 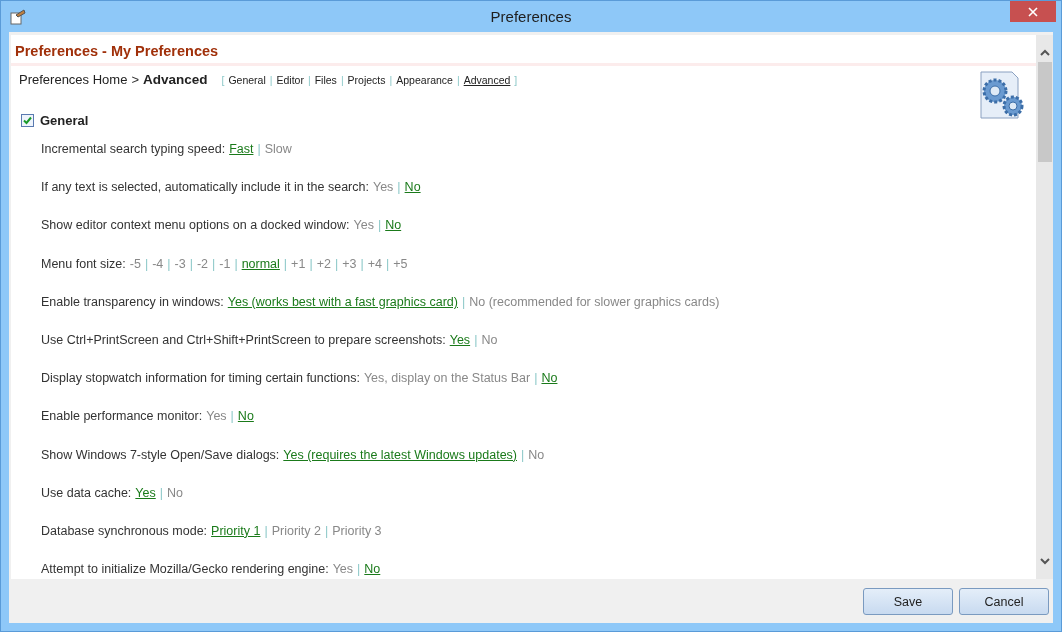 What do you see at coordinates (374, 263) in the screenshot?
I see `option-link: +4` at bounding box center [374, 263].